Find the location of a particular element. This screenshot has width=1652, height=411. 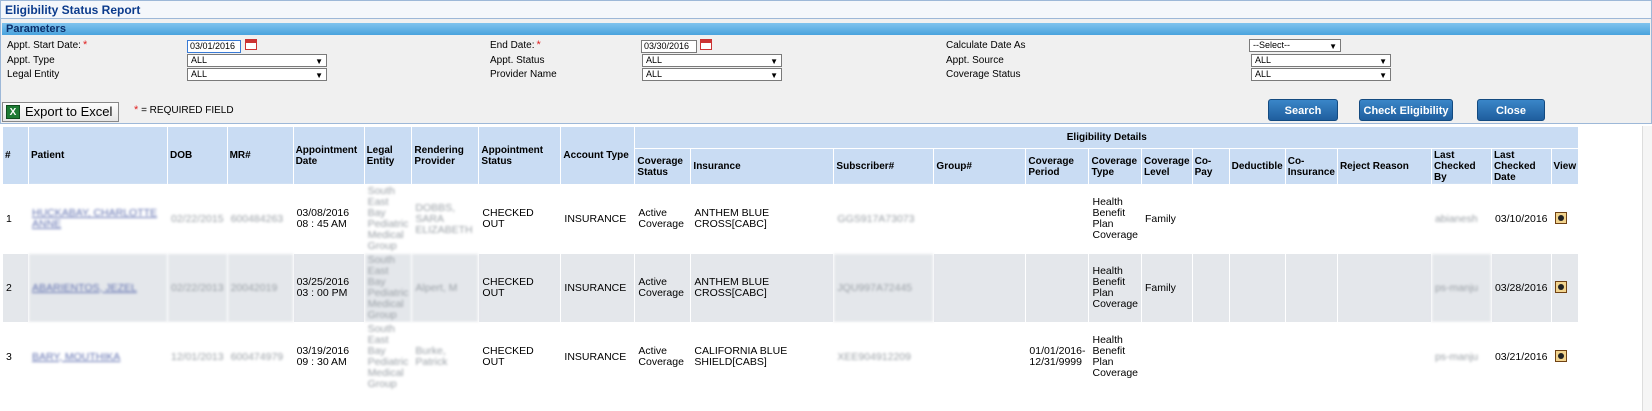

check-eligibility-button: Check Eligibility is located at coordinates (1406, 110).